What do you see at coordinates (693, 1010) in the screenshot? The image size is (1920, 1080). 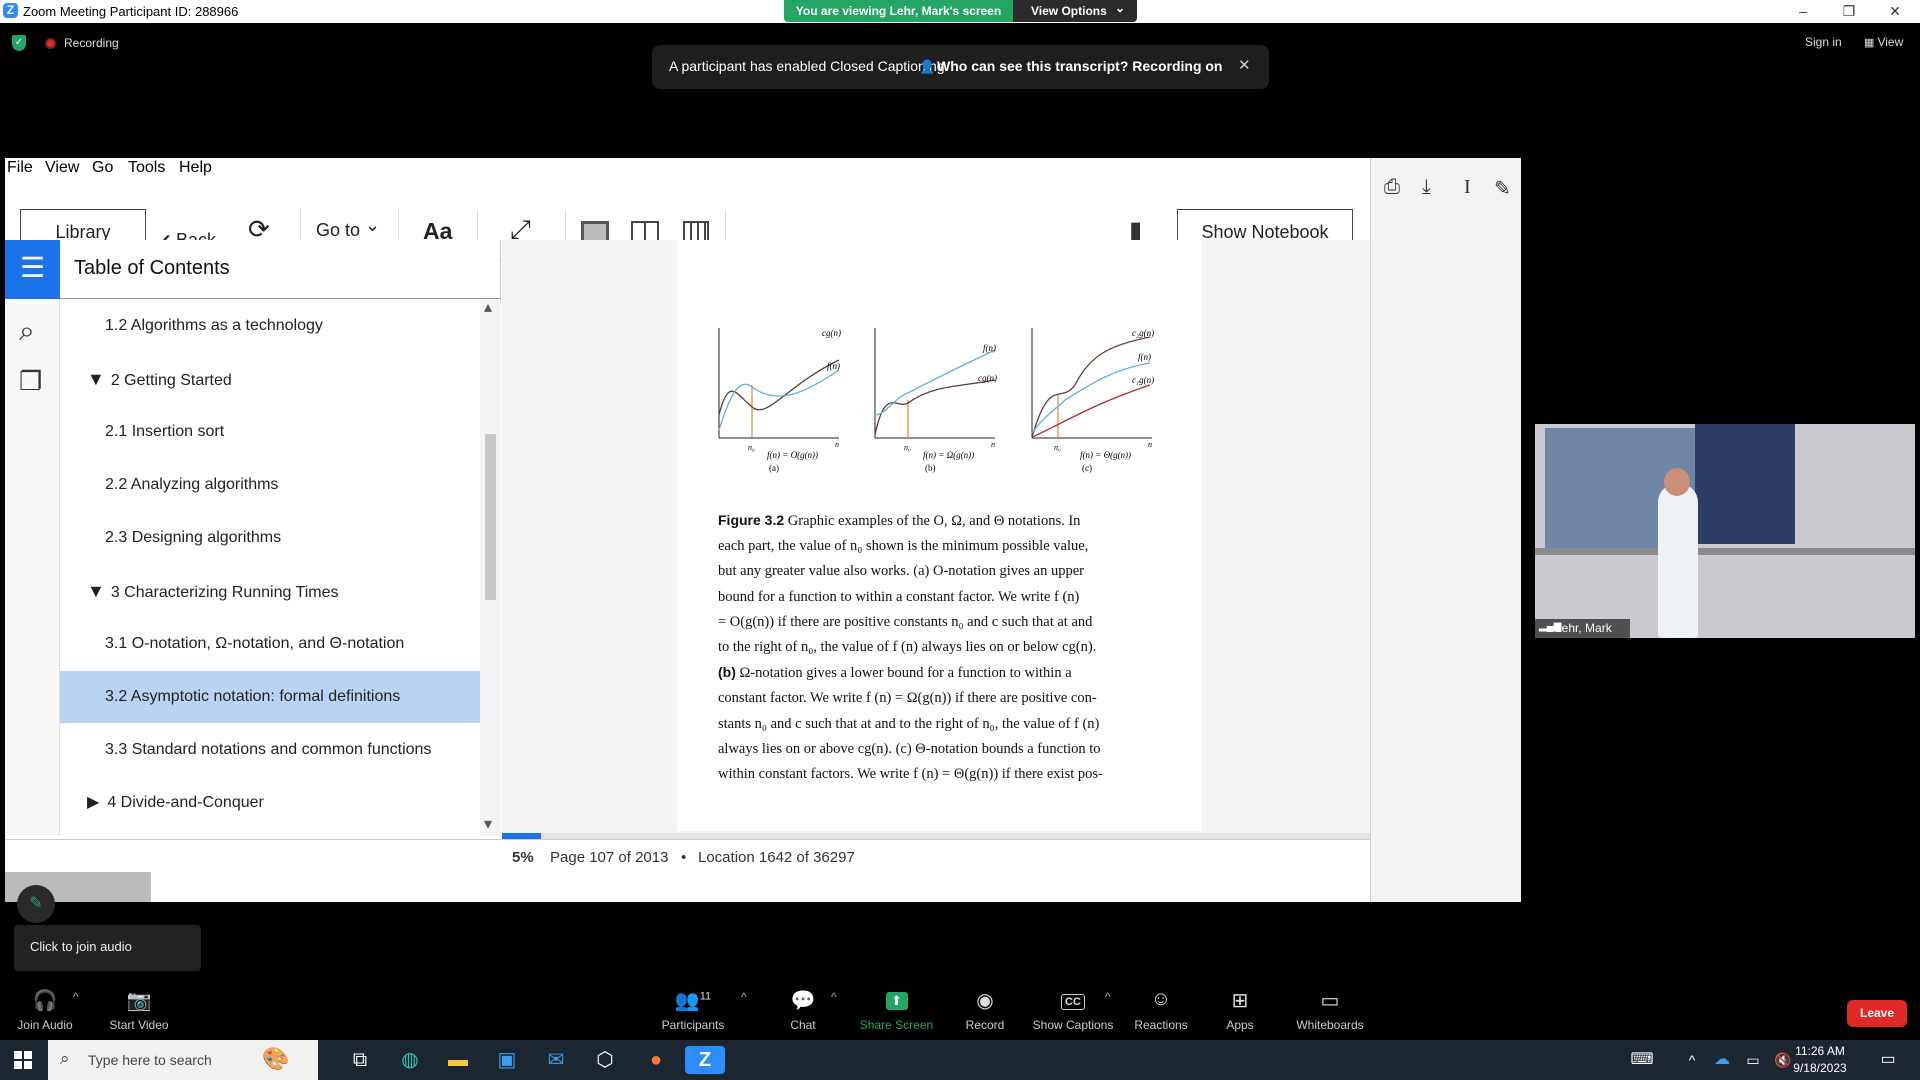 I see `participants-button: 👥11 Participants` at bounding box center [693, 1010].